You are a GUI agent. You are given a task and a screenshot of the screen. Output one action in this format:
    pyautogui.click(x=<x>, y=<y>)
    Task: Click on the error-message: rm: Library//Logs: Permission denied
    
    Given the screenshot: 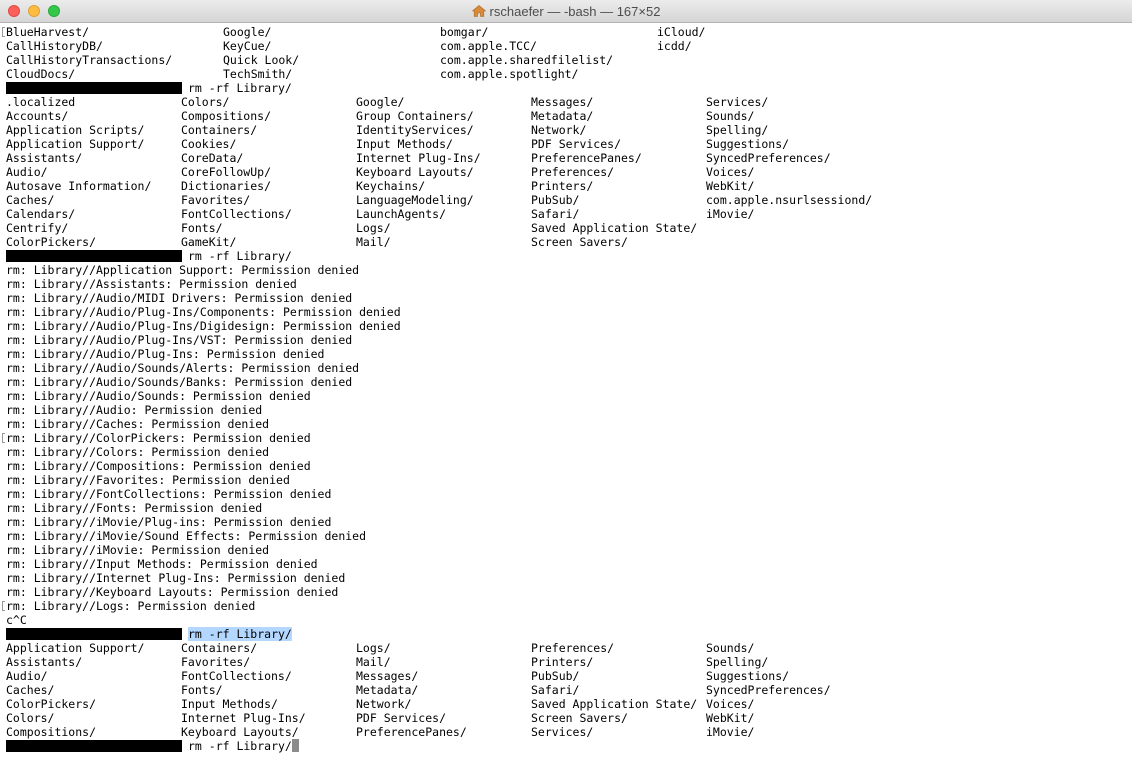 What is the action you would take?
    pyautogui.click(x=131, y=606)
    